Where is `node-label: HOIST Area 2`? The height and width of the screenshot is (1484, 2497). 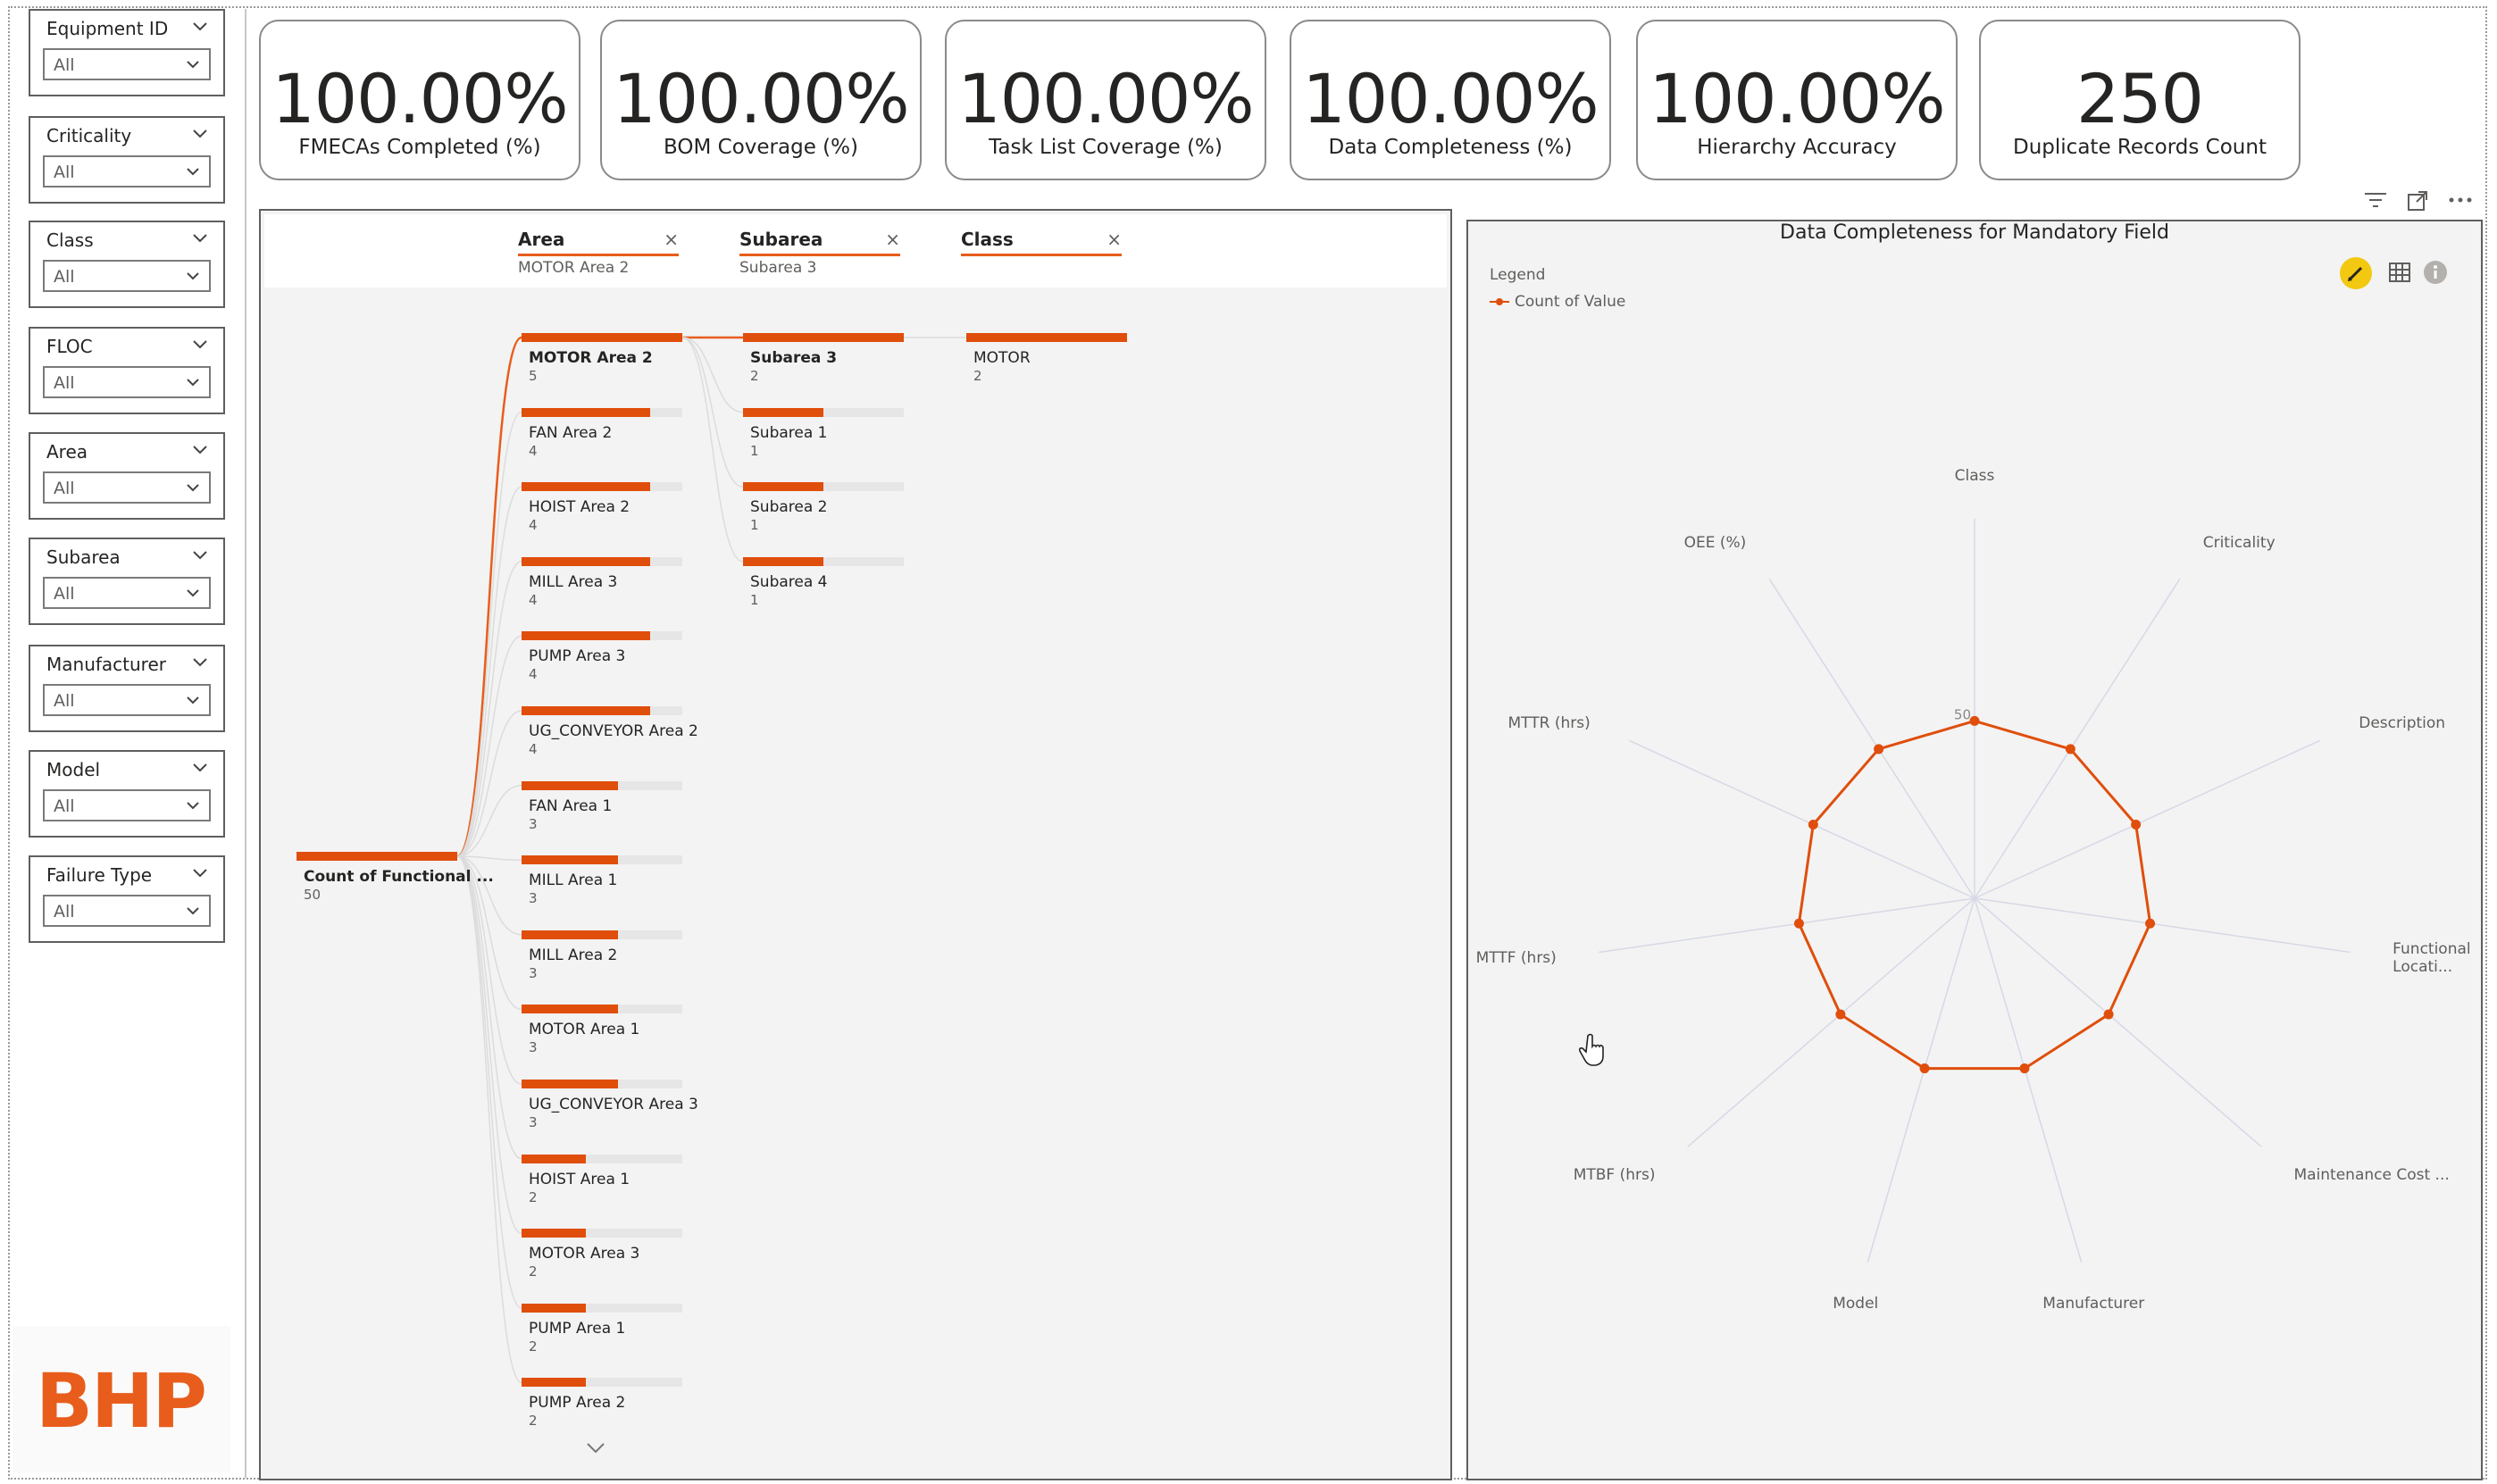 node-label: HOIST Area 2 is located at coordinates (580, 507).